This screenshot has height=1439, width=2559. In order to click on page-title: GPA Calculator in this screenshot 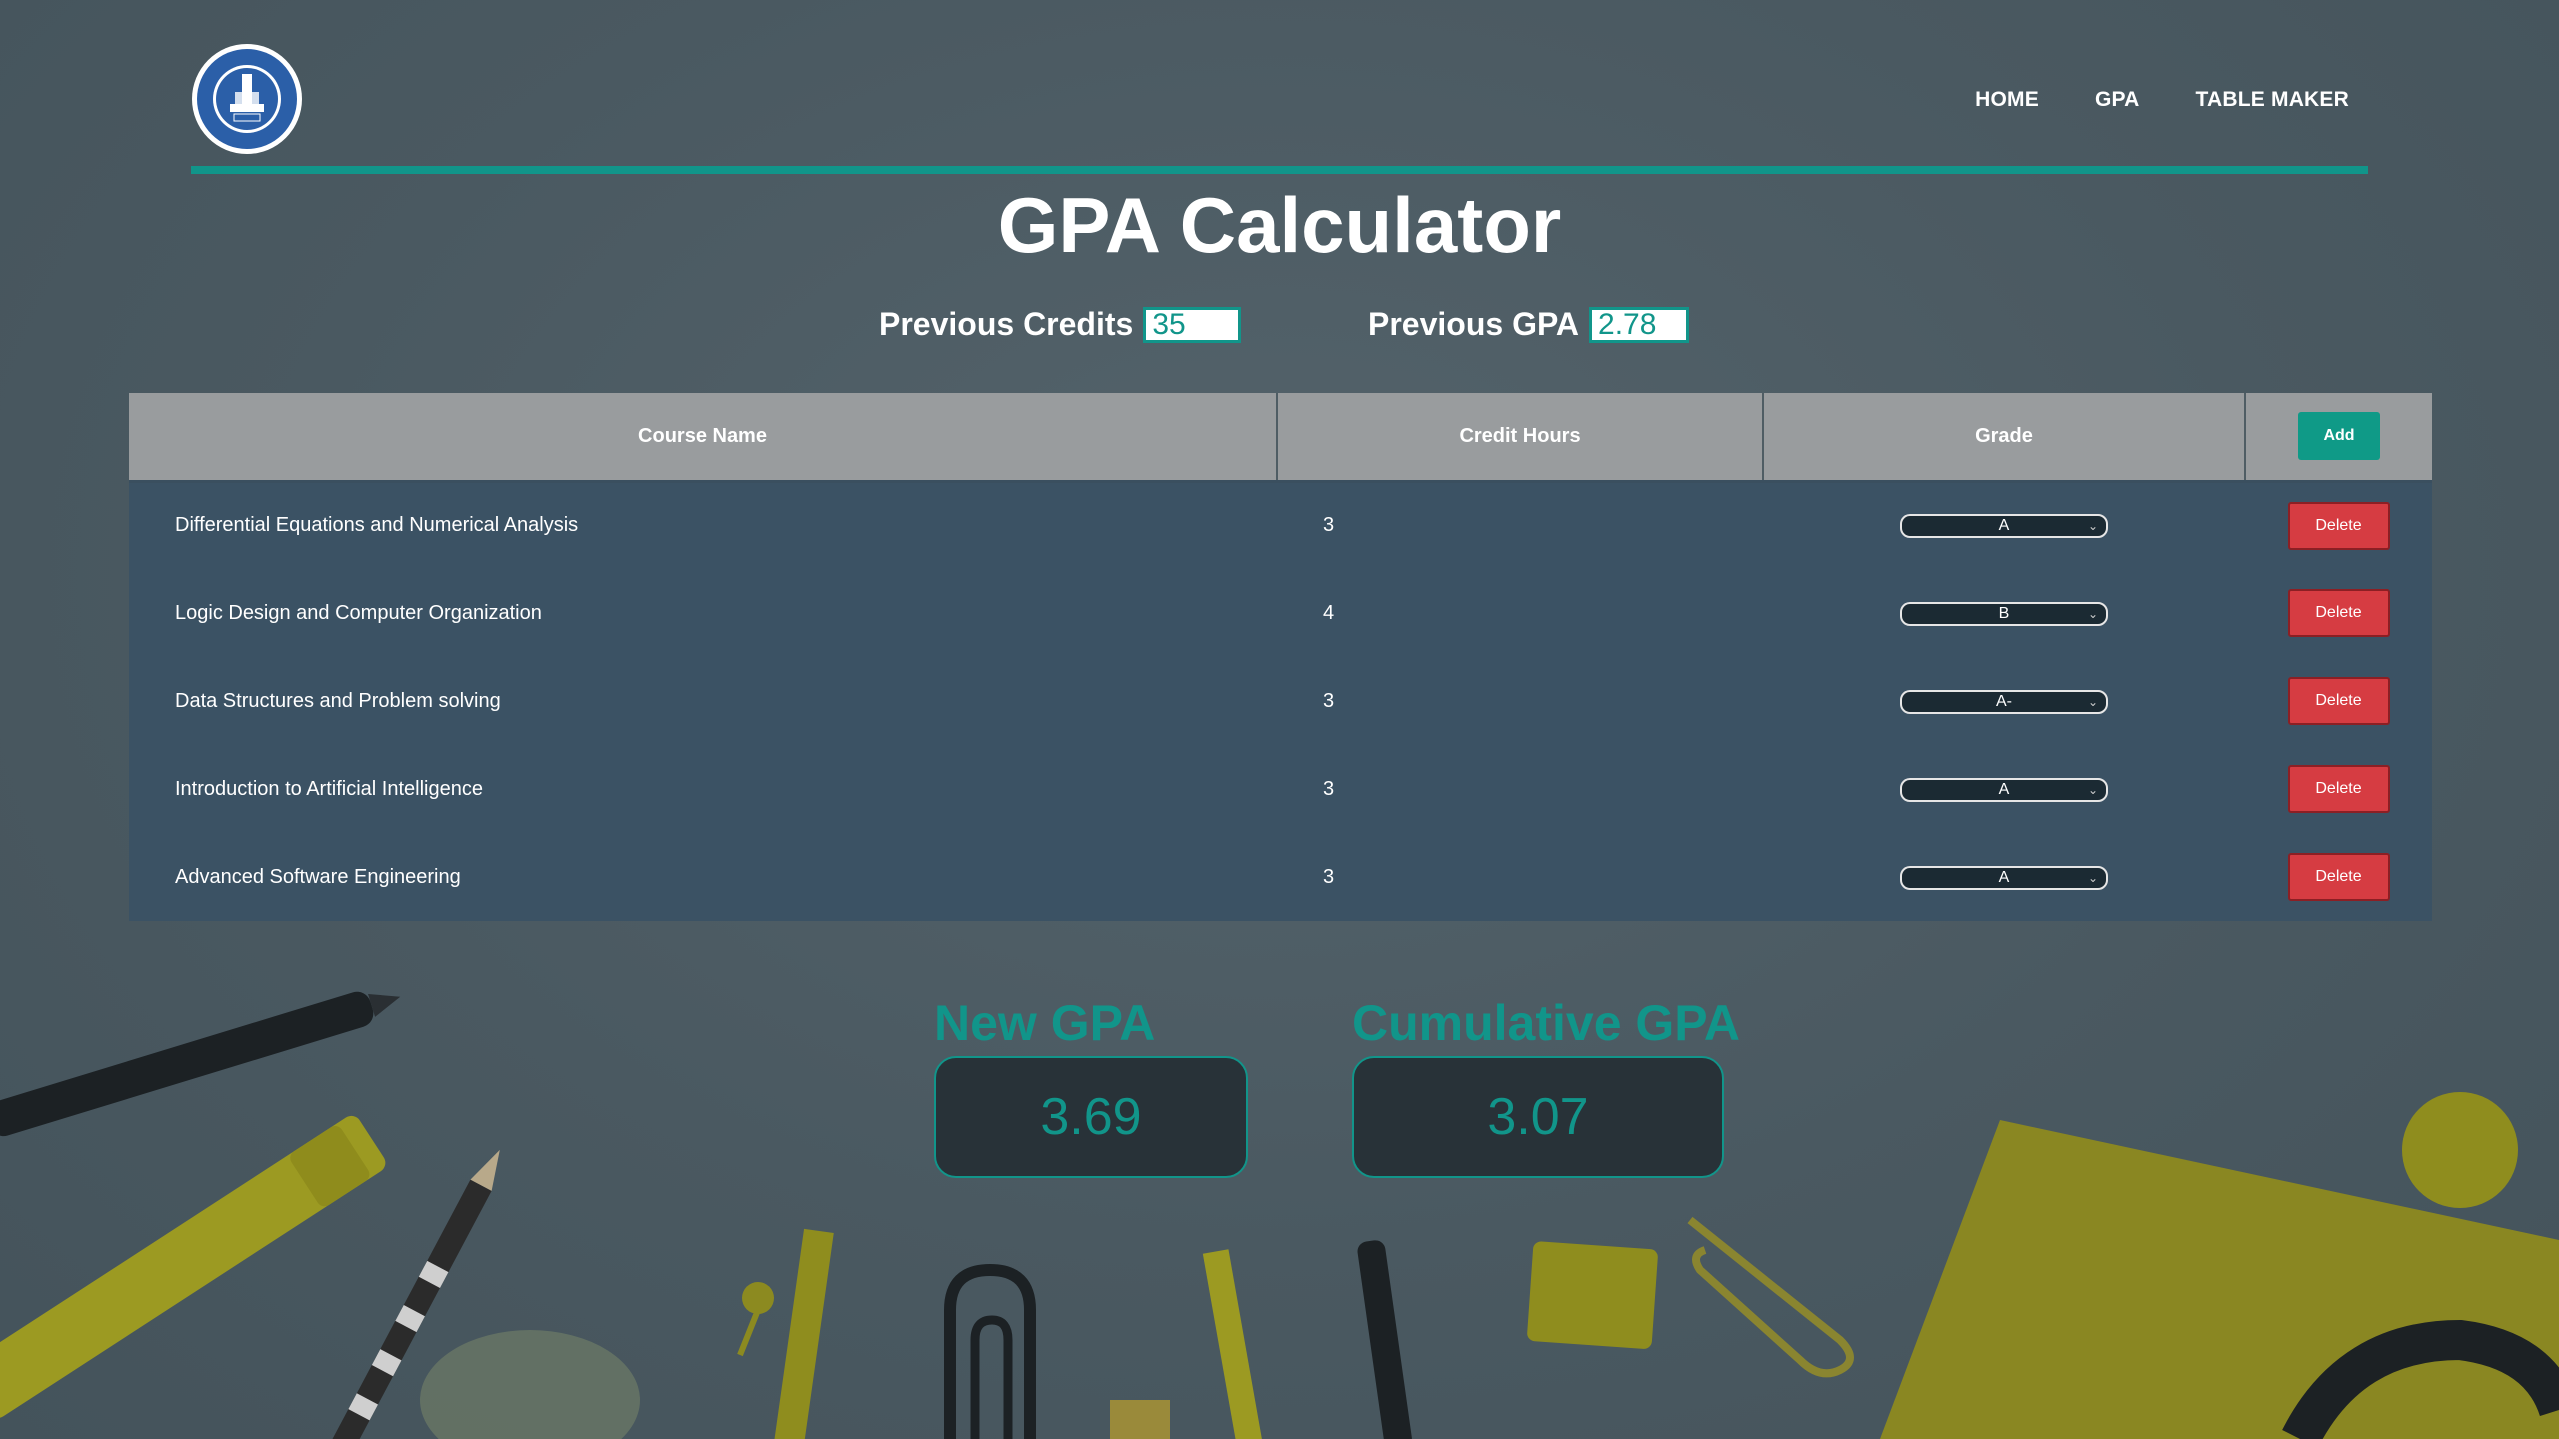, I will do `click(1279, 225)`.